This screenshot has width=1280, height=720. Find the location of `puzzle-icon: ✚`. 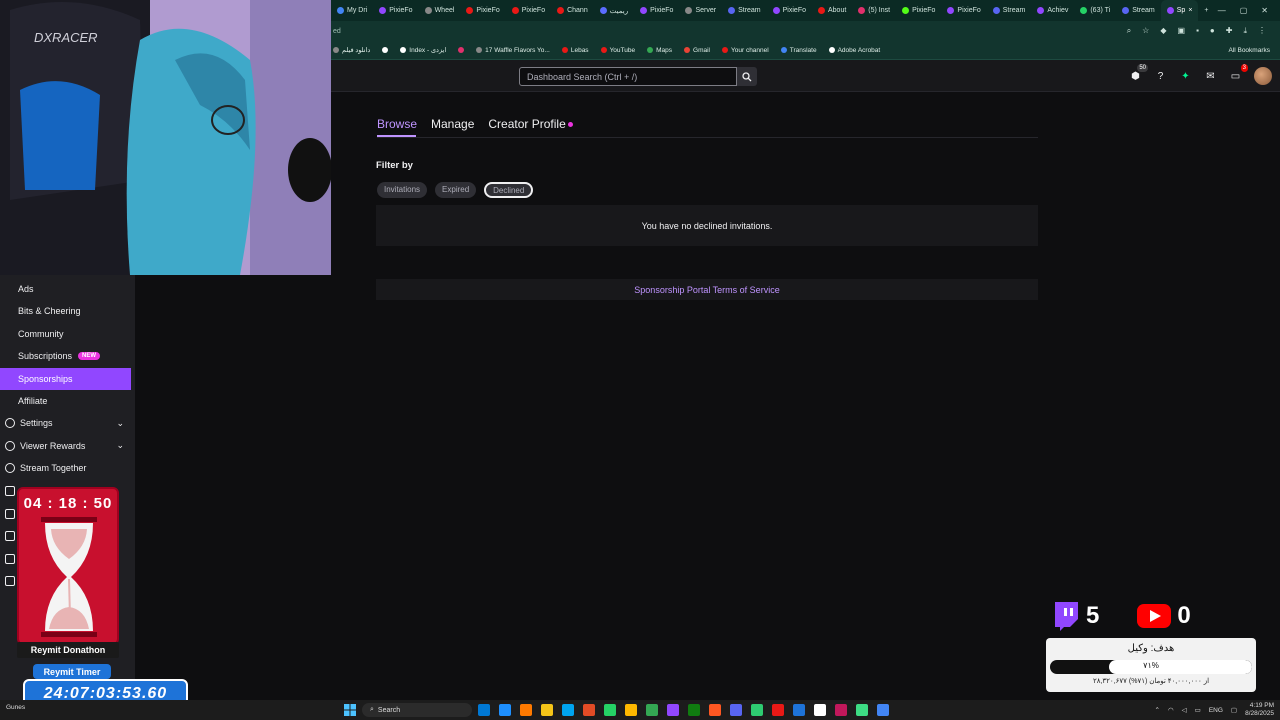

puzzle-icon: ✚ is located at coordinates (1229, 31).